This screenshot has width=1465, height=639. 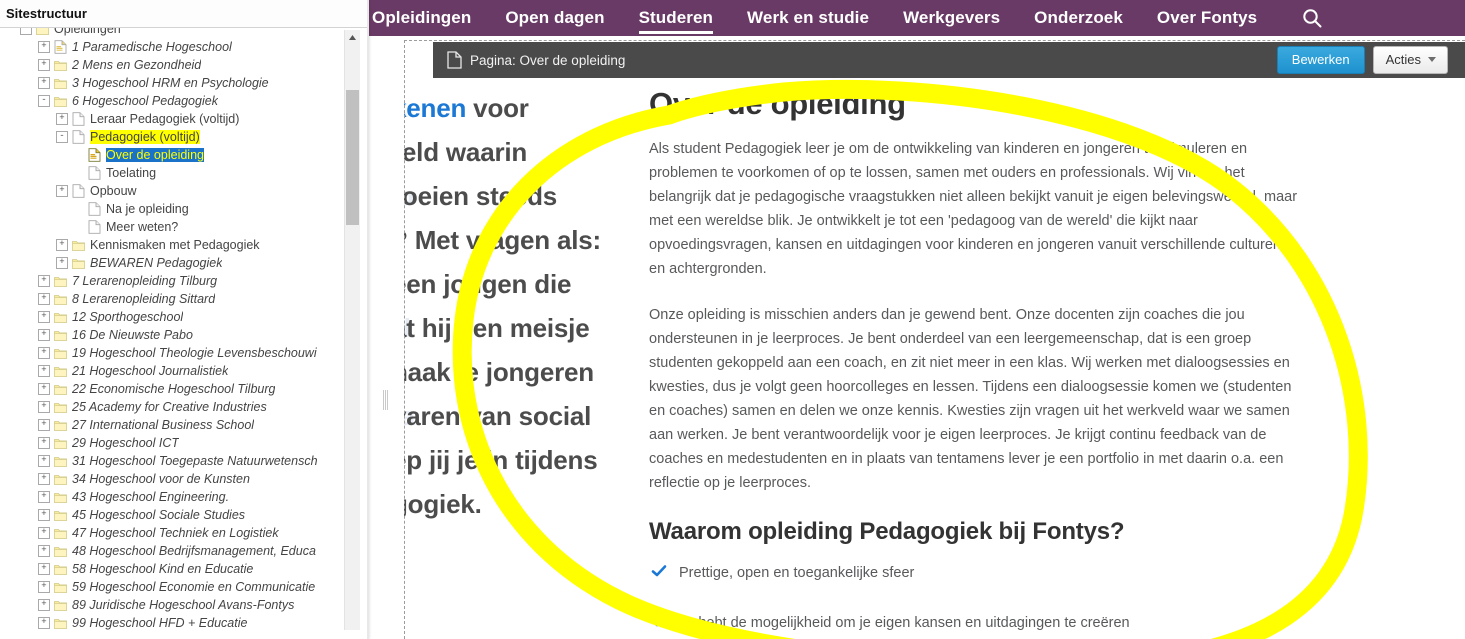 I want to click on tree-item: +22 Economische Hogeschool Tilburg, so click(x=175, y=389).